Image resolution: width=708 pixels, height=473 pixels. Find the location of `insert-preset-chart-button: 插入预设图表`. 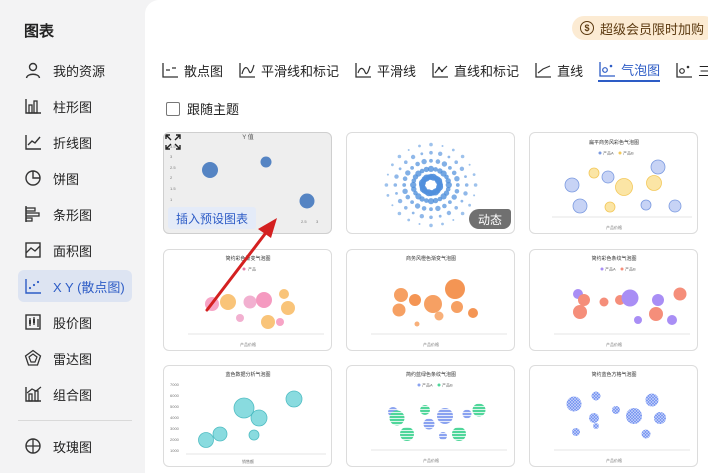

insert-preset-chart-button: 插入预设图表 is located at coordinates (212, 218).